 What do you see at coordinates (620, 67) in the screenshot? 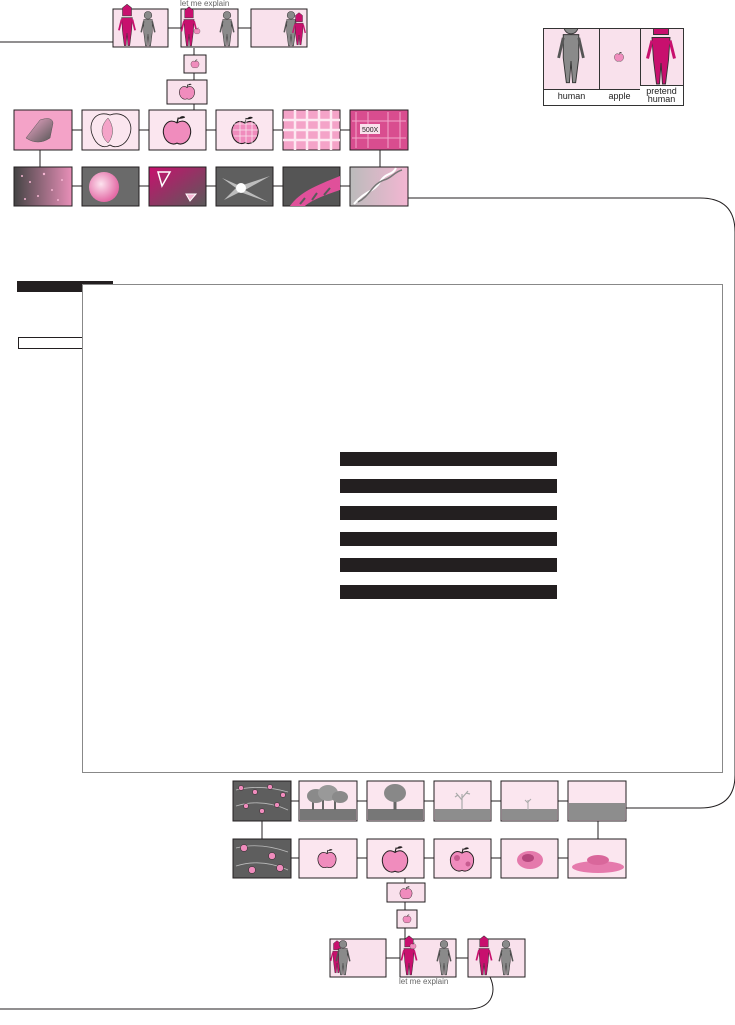
I see `legend-apple: apple` at bounding box center [620, 67].